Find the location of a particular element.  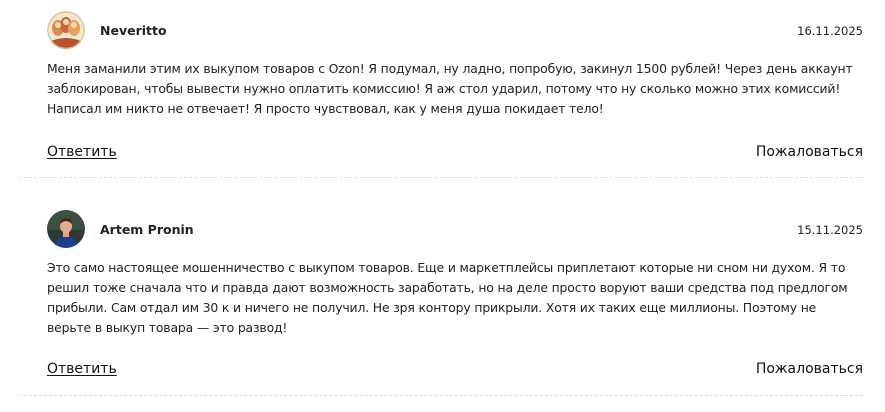

comment-date: 15.11.2025 is located at coordinates (830, 230).